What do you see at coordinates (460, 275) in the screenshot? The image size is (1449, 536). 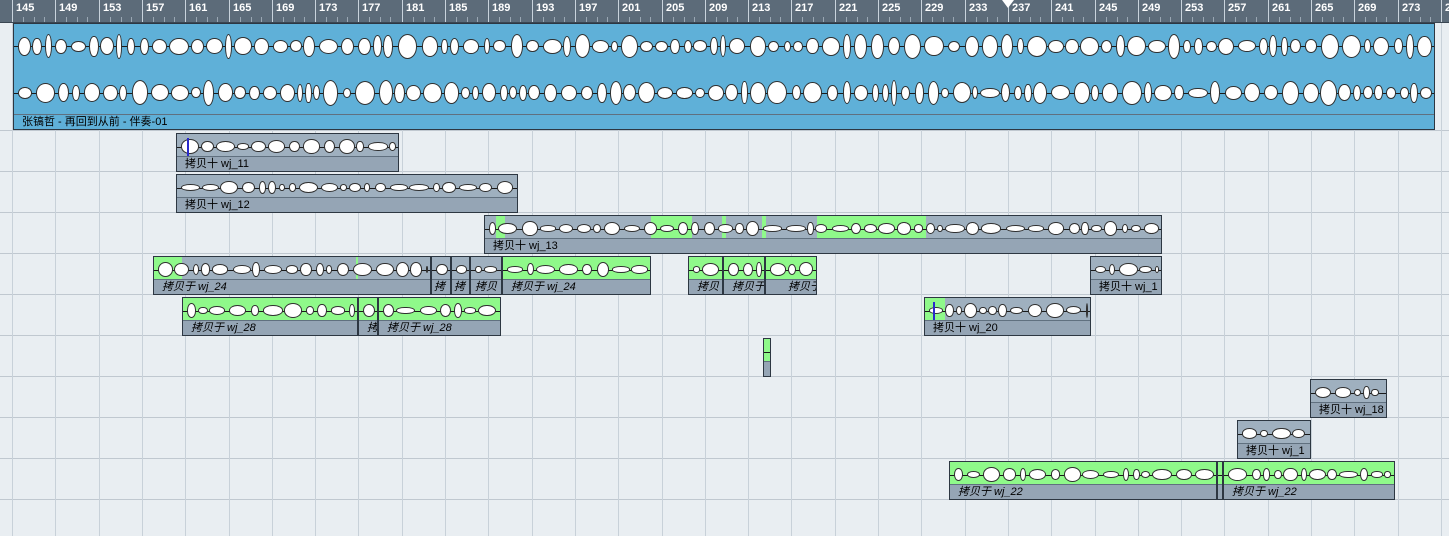 I see `audio-event-wj24-part3: 拷` at bounding box center [460, 275].